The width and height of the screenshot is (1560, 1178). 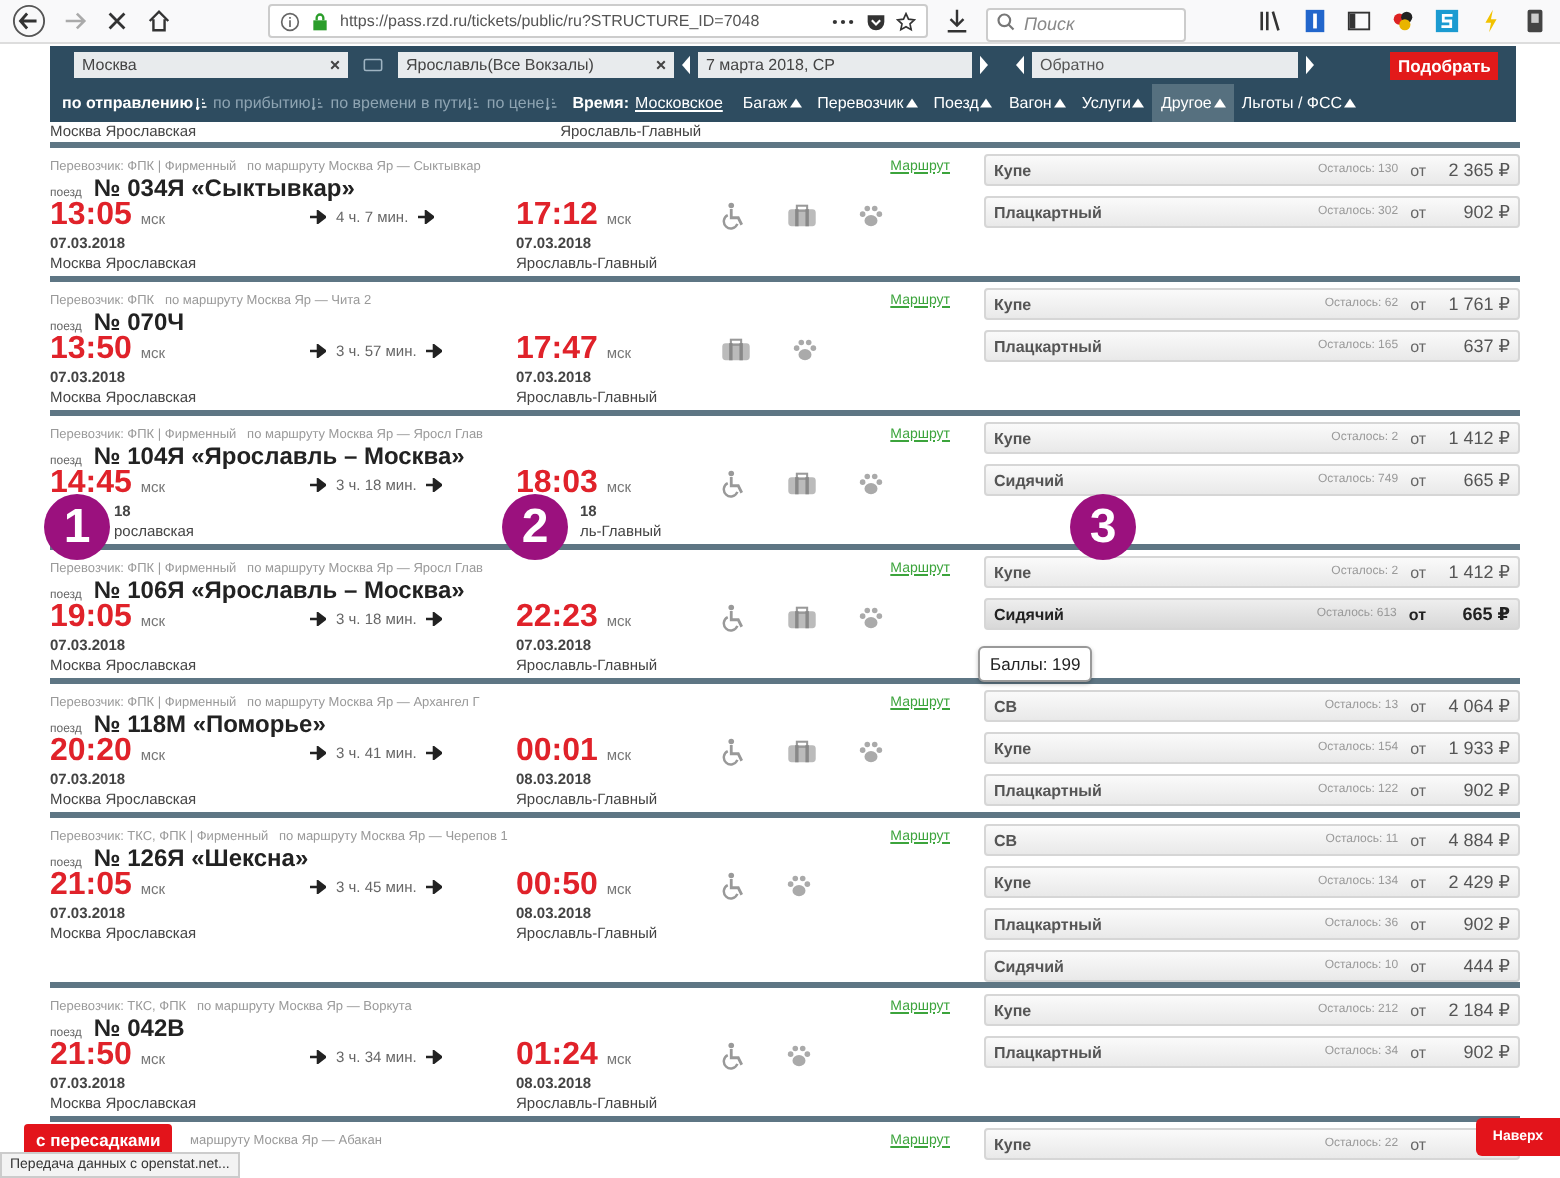 What do you see at coordinates (117, 21) in the screenshot?
I see `stop-icon` at bounding box center [117, 21].